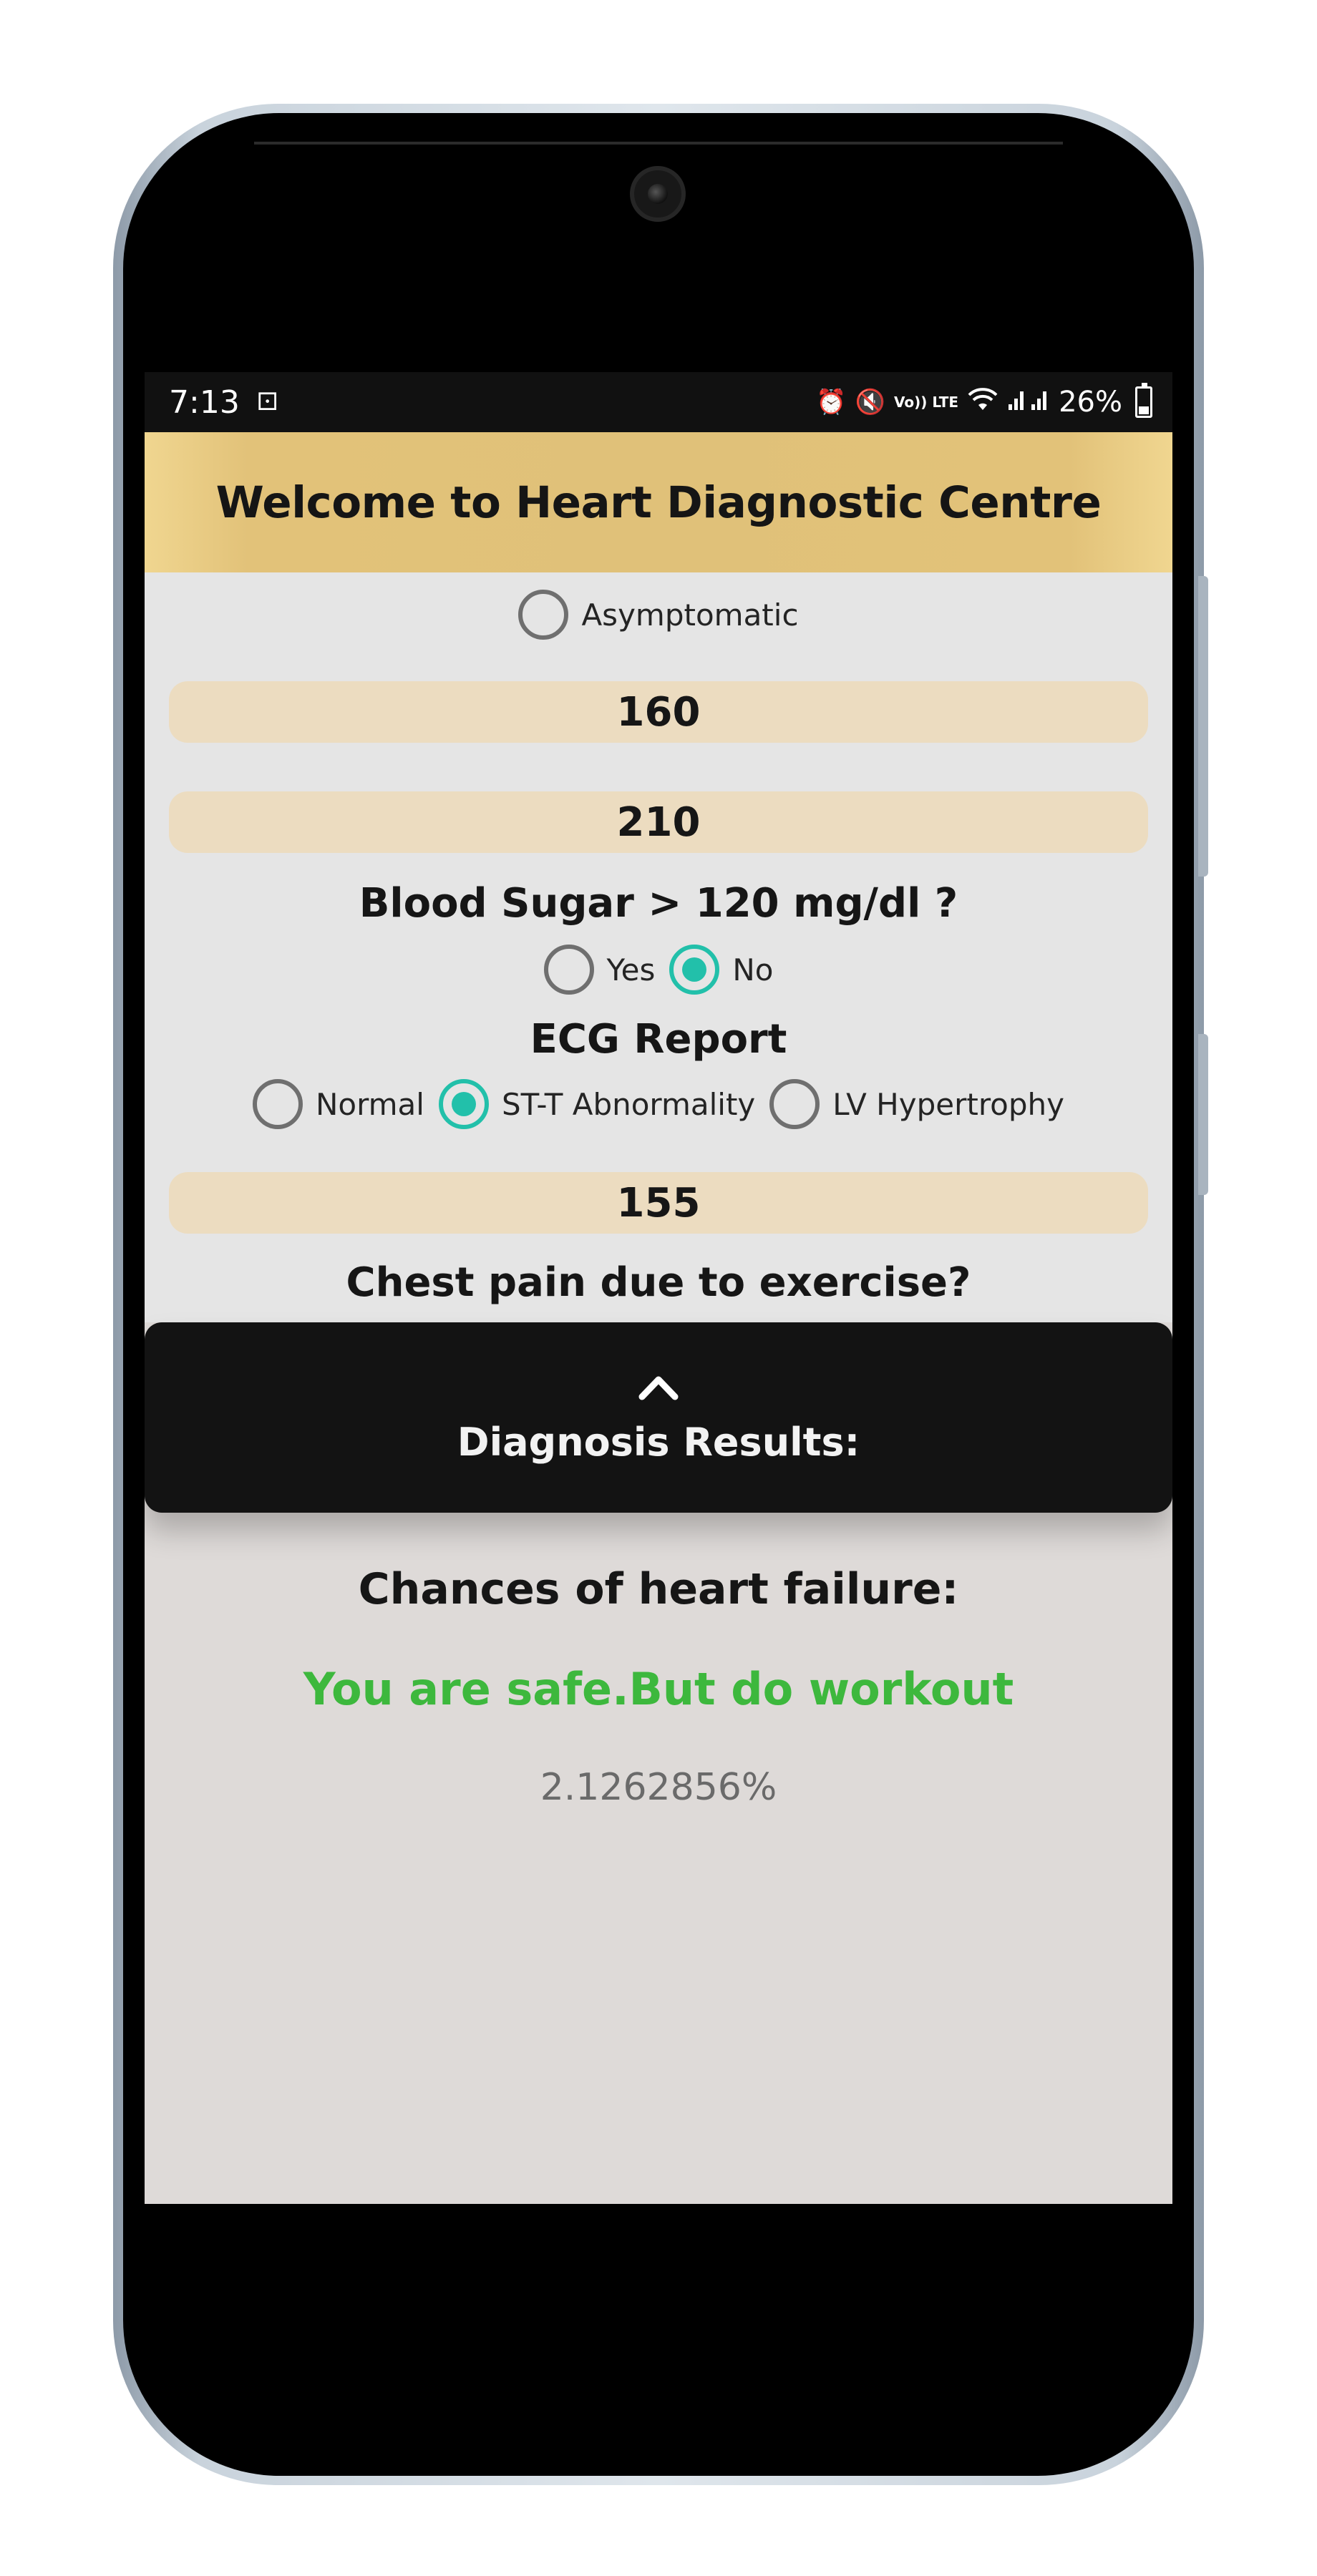 This screenshot has width=1317, height=2576. Describe the element at coordinates (1143, 400) in the screenshot. I see `battery-icon` at that location.